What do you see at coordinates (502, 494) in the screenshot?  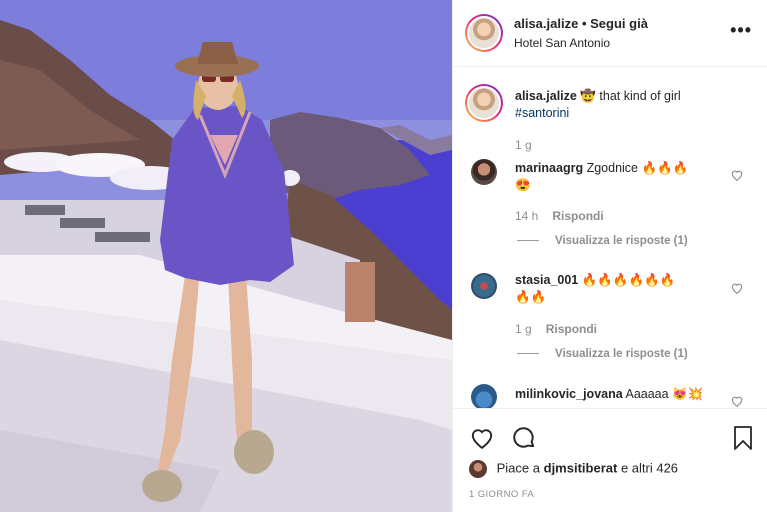 I see `post-date: 1 GIORNO FA` at bounding box center [502, 494].